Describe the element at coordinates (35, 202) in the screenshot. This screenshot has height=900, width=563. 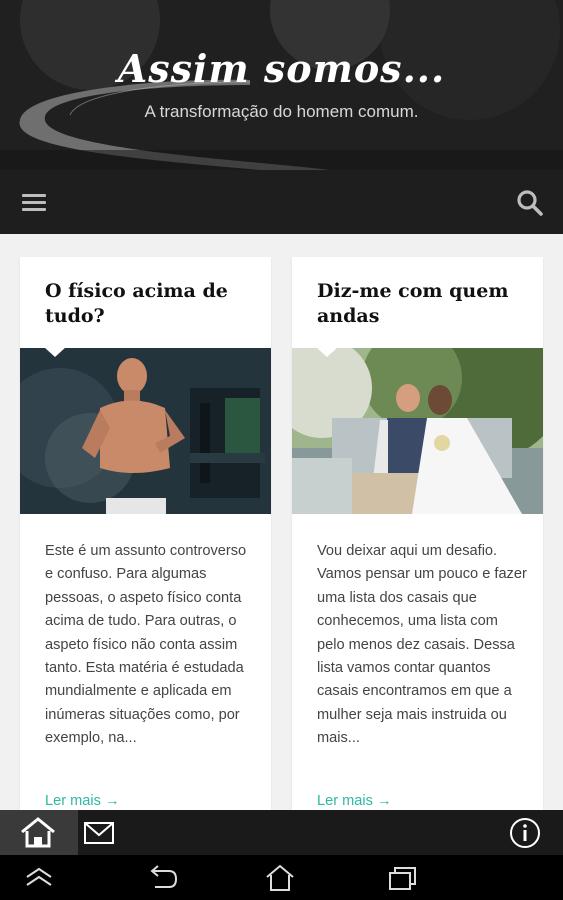
I see `hamburger-menu-icon` at that location.